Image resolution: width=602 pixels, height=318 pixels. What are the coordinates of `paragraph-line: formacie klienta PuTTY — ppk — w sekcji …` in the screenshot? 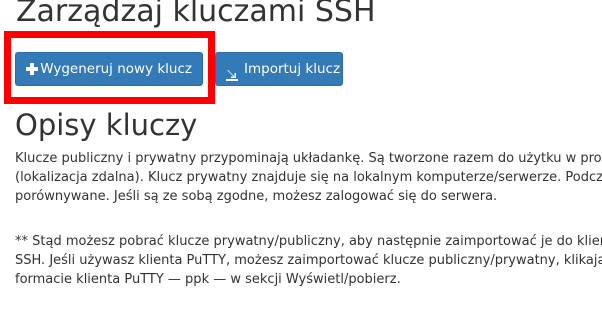 It's located at (208, 279).